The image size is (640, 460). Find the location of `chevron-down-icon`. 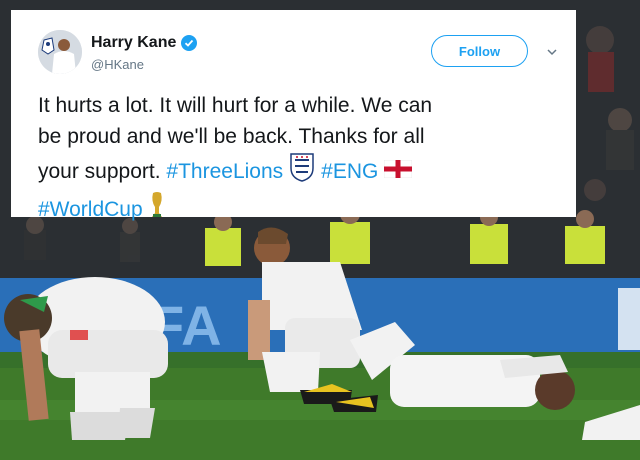

chevron-down-icon is located at coordinates (552, 51).